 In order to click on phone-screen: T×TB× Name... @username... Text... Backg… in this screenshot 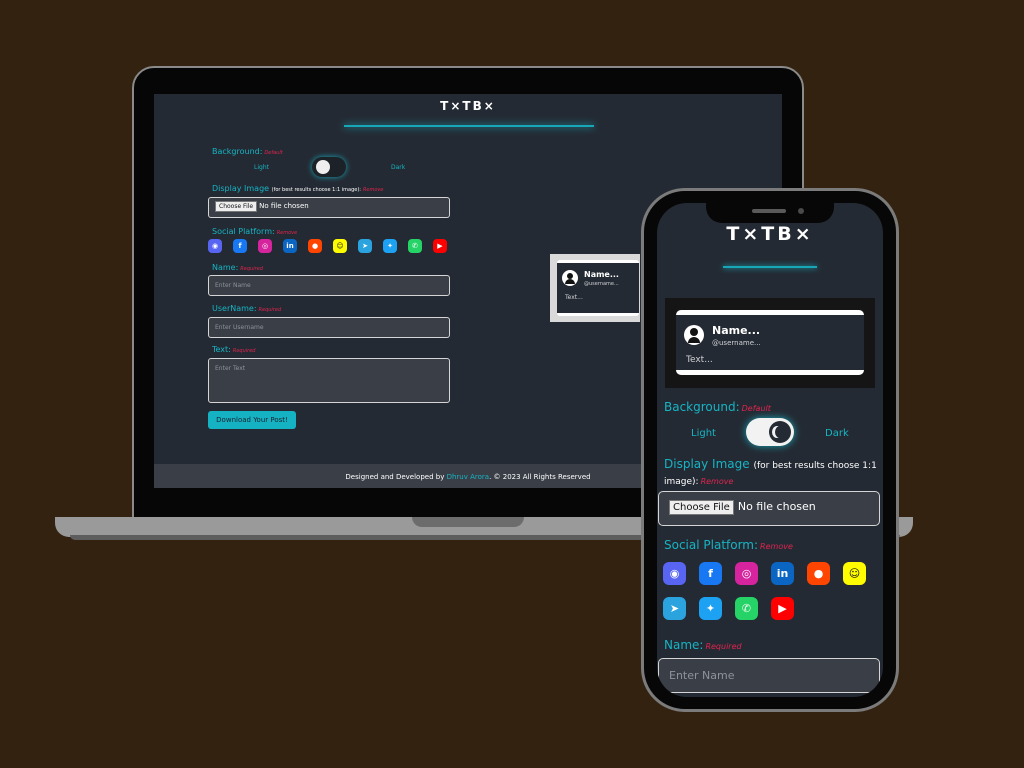, I will do `click(770, 450)`.